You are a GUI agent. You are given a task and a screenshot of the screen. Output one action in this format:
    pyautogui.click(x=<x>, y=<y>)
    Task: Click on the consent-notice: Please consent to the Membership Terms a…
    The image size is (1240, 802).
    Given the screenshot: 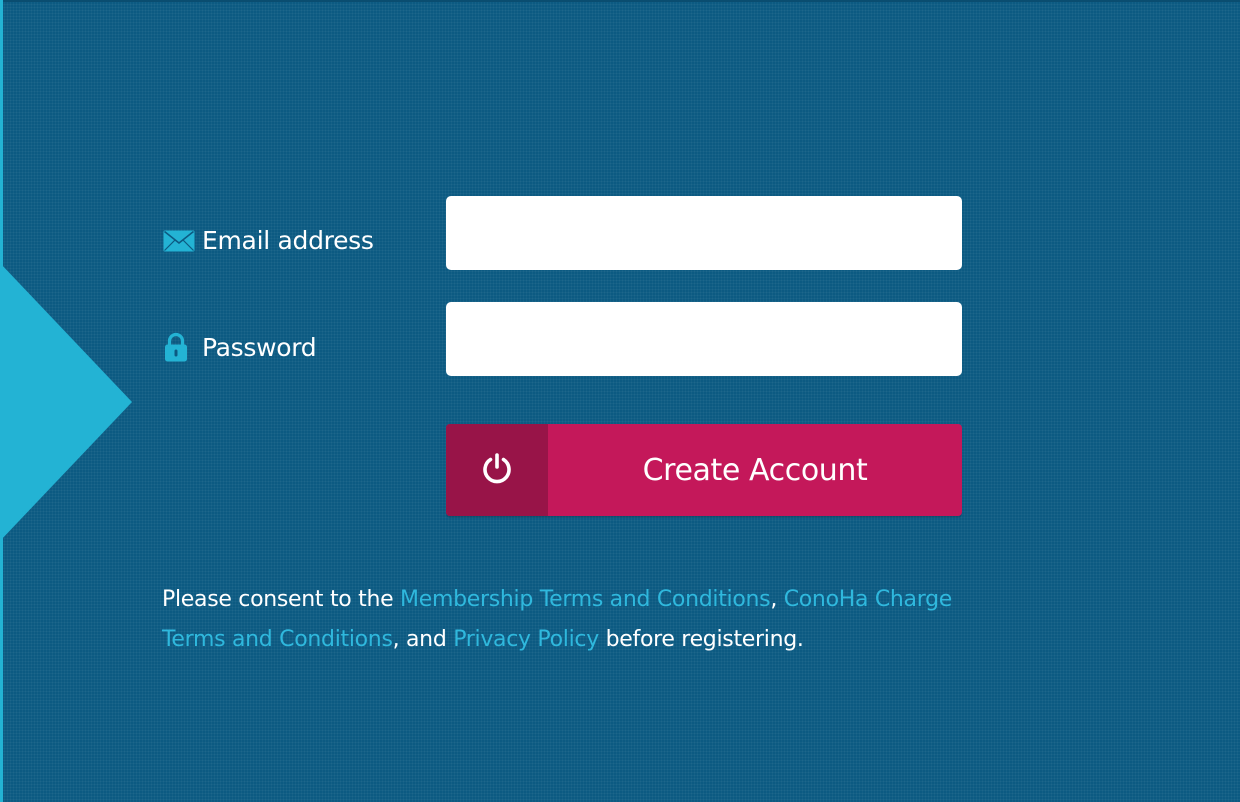 What is the action you would take?
    pyautogui.click(x=562, y=620)
    